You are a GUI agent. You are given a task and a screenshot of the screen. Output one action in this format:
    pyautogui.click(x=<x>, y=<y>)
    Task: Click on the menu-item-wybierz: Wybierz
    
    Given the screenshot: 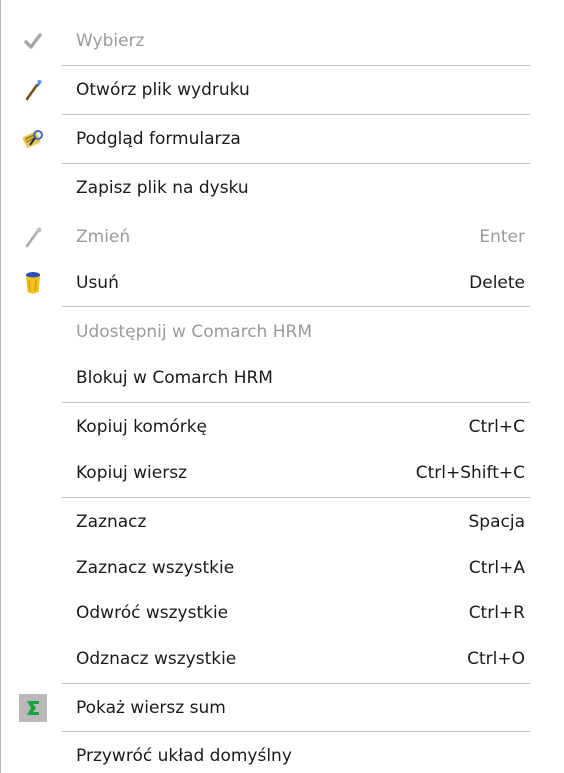 What is the action you would take?
    pyautogui.click(x=270, y=41)
    